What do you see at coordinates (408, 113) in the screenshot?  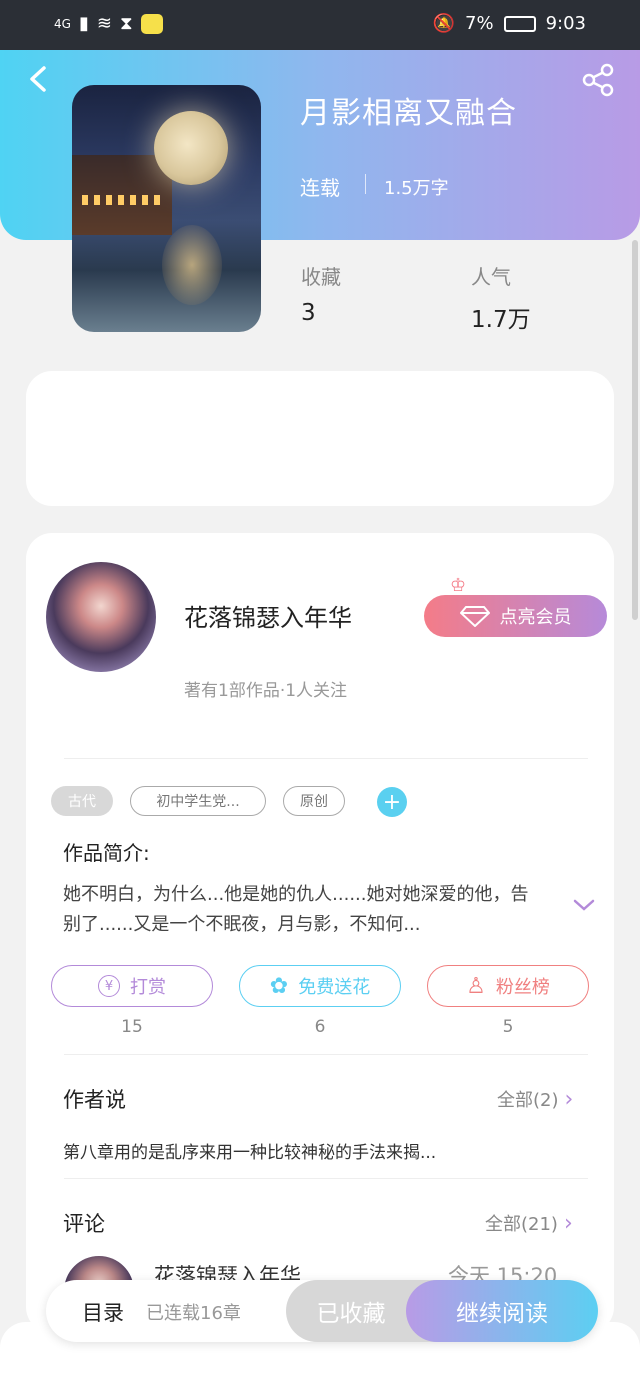 I see `book-title: 月影相离又融合` at bounding box center [408, 113].